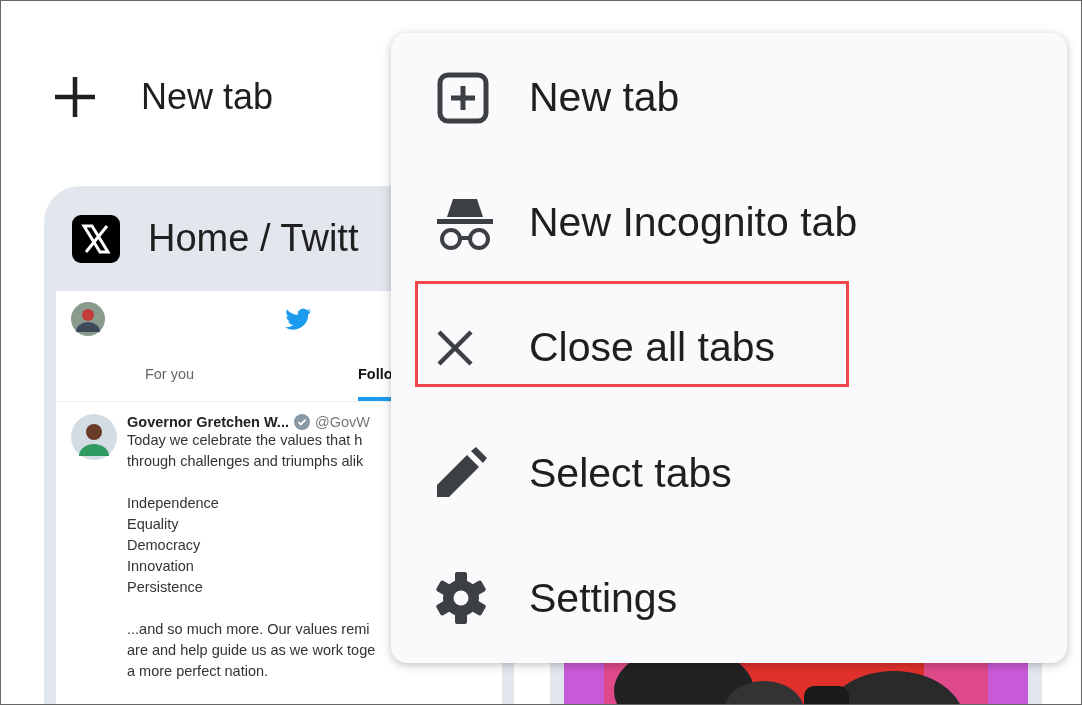 Image resolution: width=1082 pixels, height=705 pixels. What do you see at coordinates (729, 598) in the screenshot?
I see `menu-item: Settings` at bounding box center [729, 598].